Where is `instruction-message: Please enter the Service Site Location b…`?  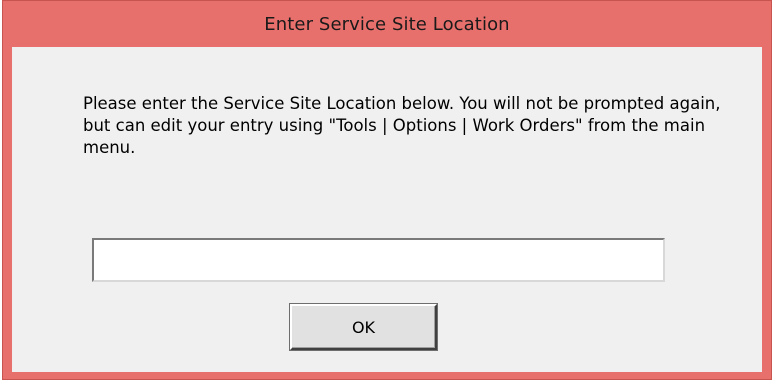
instruction-message: Please enter the Service Site Location b… is located at coordinates (402, 125).